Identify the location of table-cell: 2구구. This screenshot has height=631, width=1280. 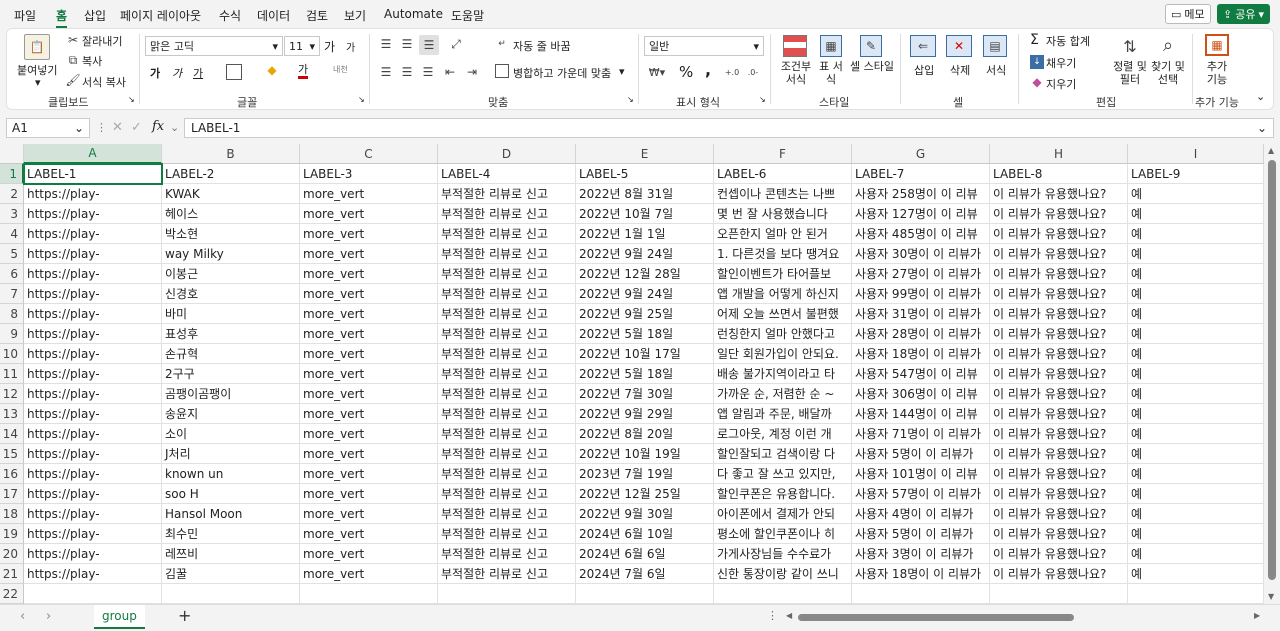
(231, 374).